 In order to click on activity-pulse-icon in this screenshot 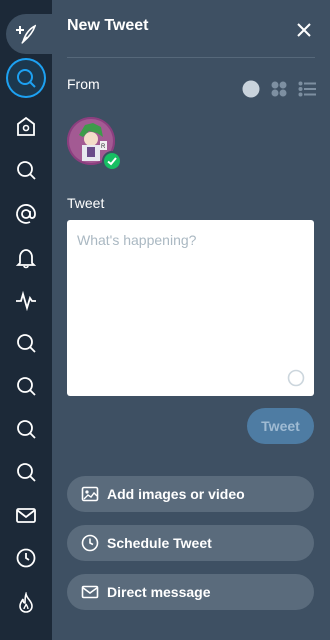, I will do `click(26, 300)`.